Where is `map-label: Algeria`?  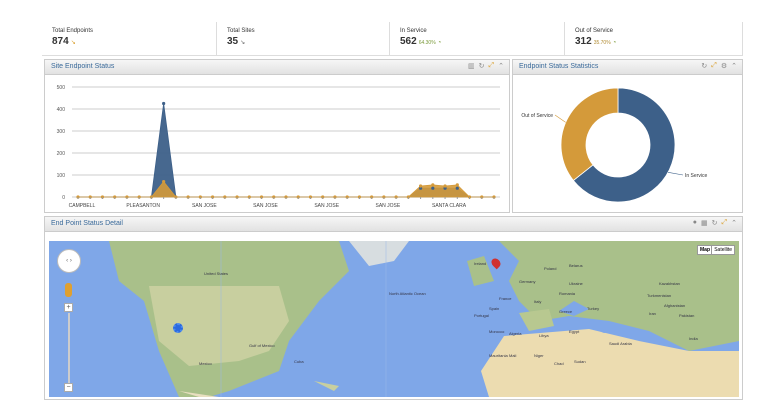
map-label: Algeria is located at coordinates (515, 333).